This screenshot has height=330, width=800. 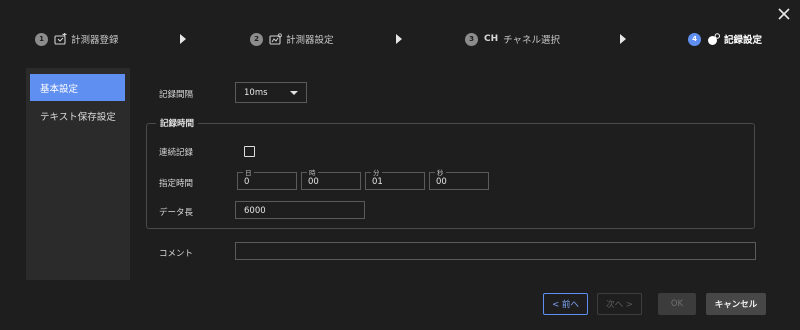 I want to click on record-time-legend: 記録時間, so click(x=177, y=123).